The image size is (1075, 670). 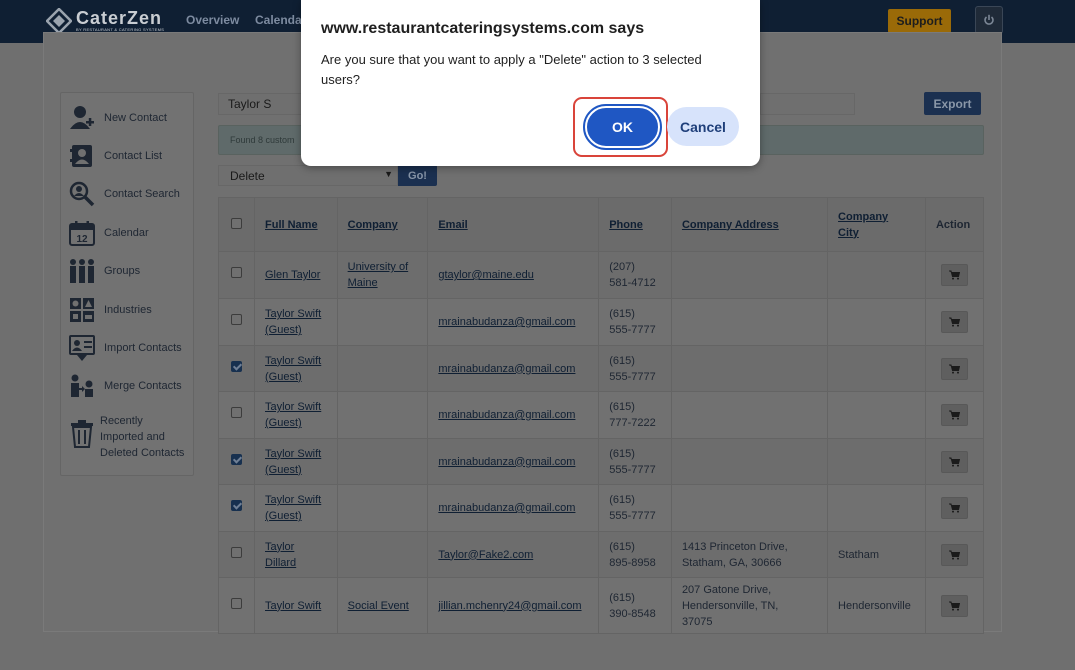 I want to click on sort-phone-link: Phone, so click(x=626, y=225).